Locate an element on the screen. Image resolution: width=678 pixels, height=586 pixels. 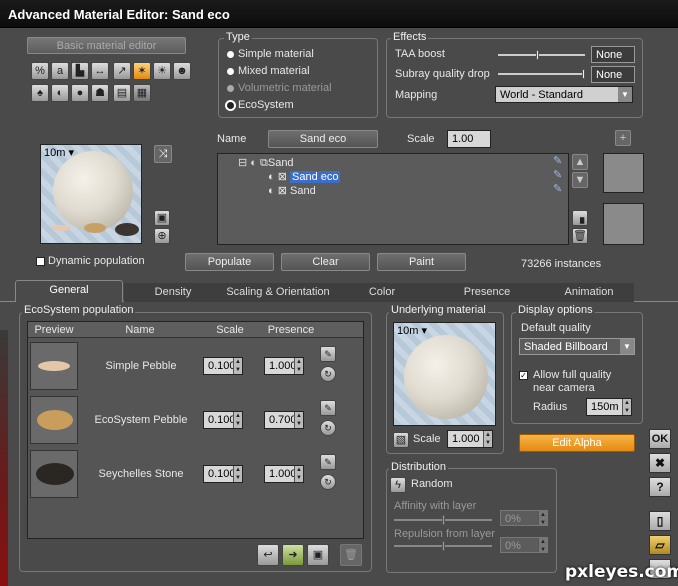
text-icon: a is located at coordinates (60, 71).